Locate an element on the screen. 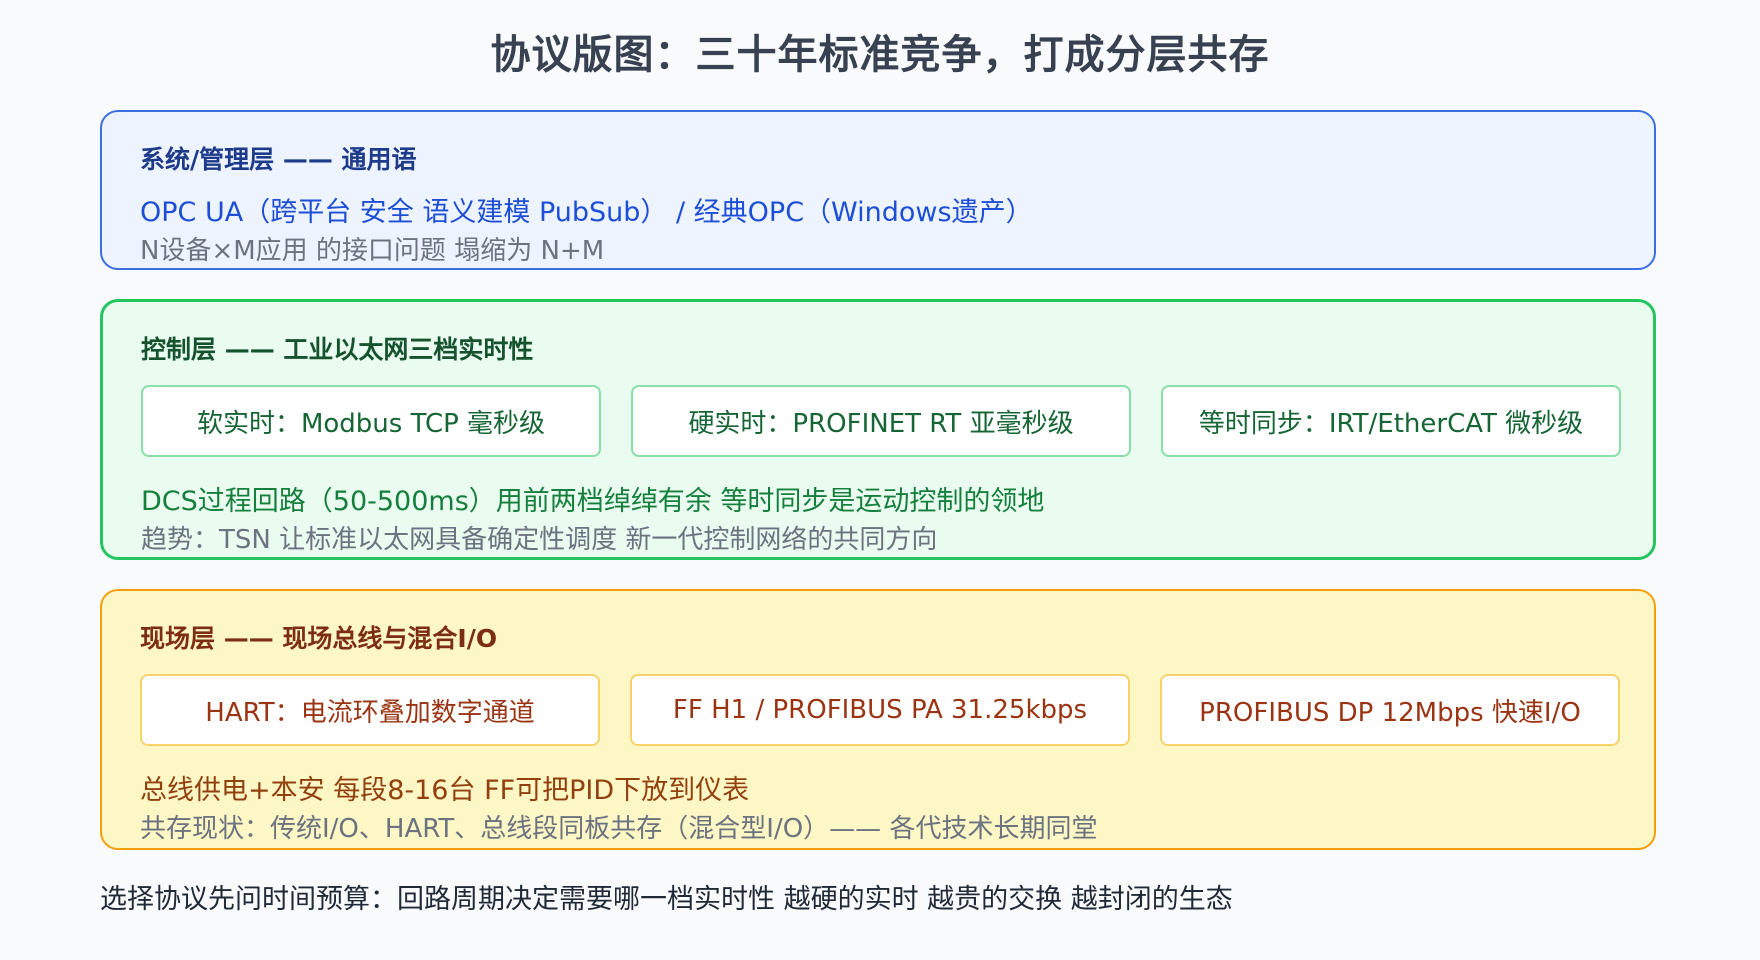 The image size is (1760, 960). ff-h1-profibus-pa-chip: FF H1 / PROFIBUS PA 31.25kbps is located at coordinates (880, 710).